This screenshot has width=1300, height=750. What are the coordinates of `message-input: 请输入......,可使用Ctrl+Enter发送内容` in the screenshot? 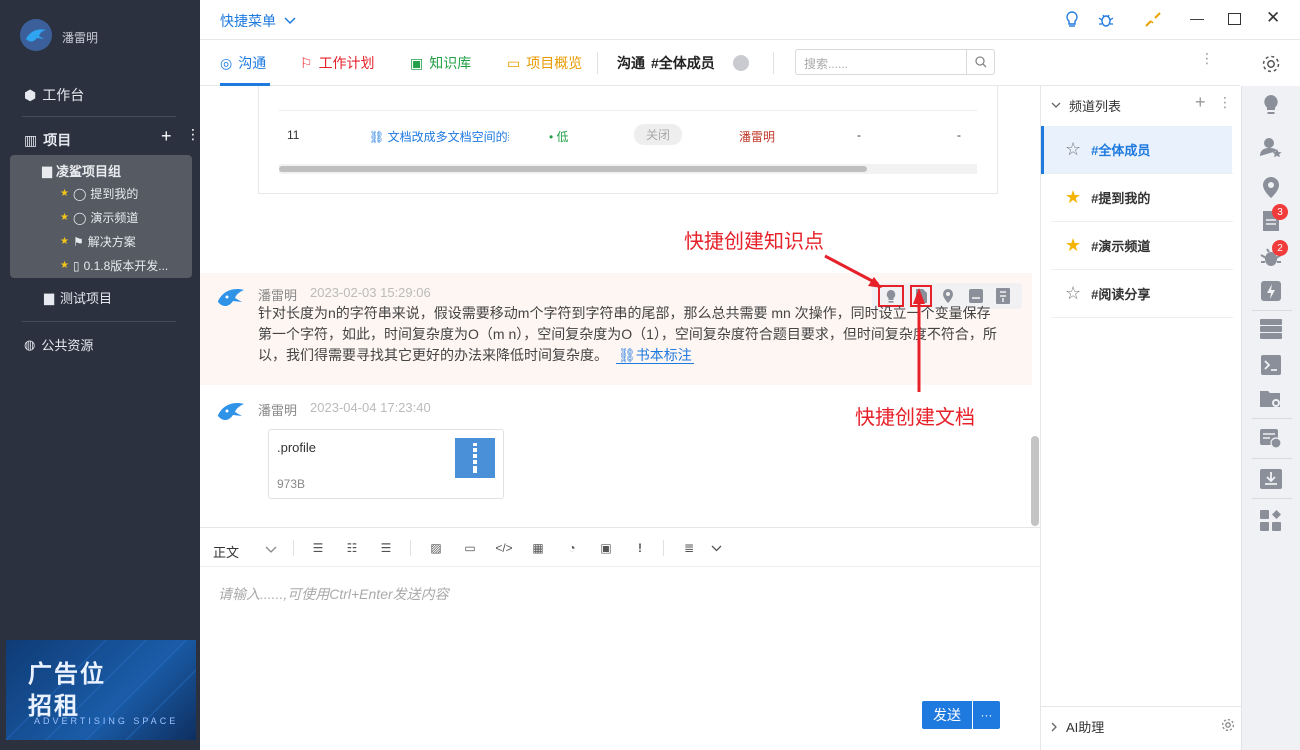 It's located at (333, 594).